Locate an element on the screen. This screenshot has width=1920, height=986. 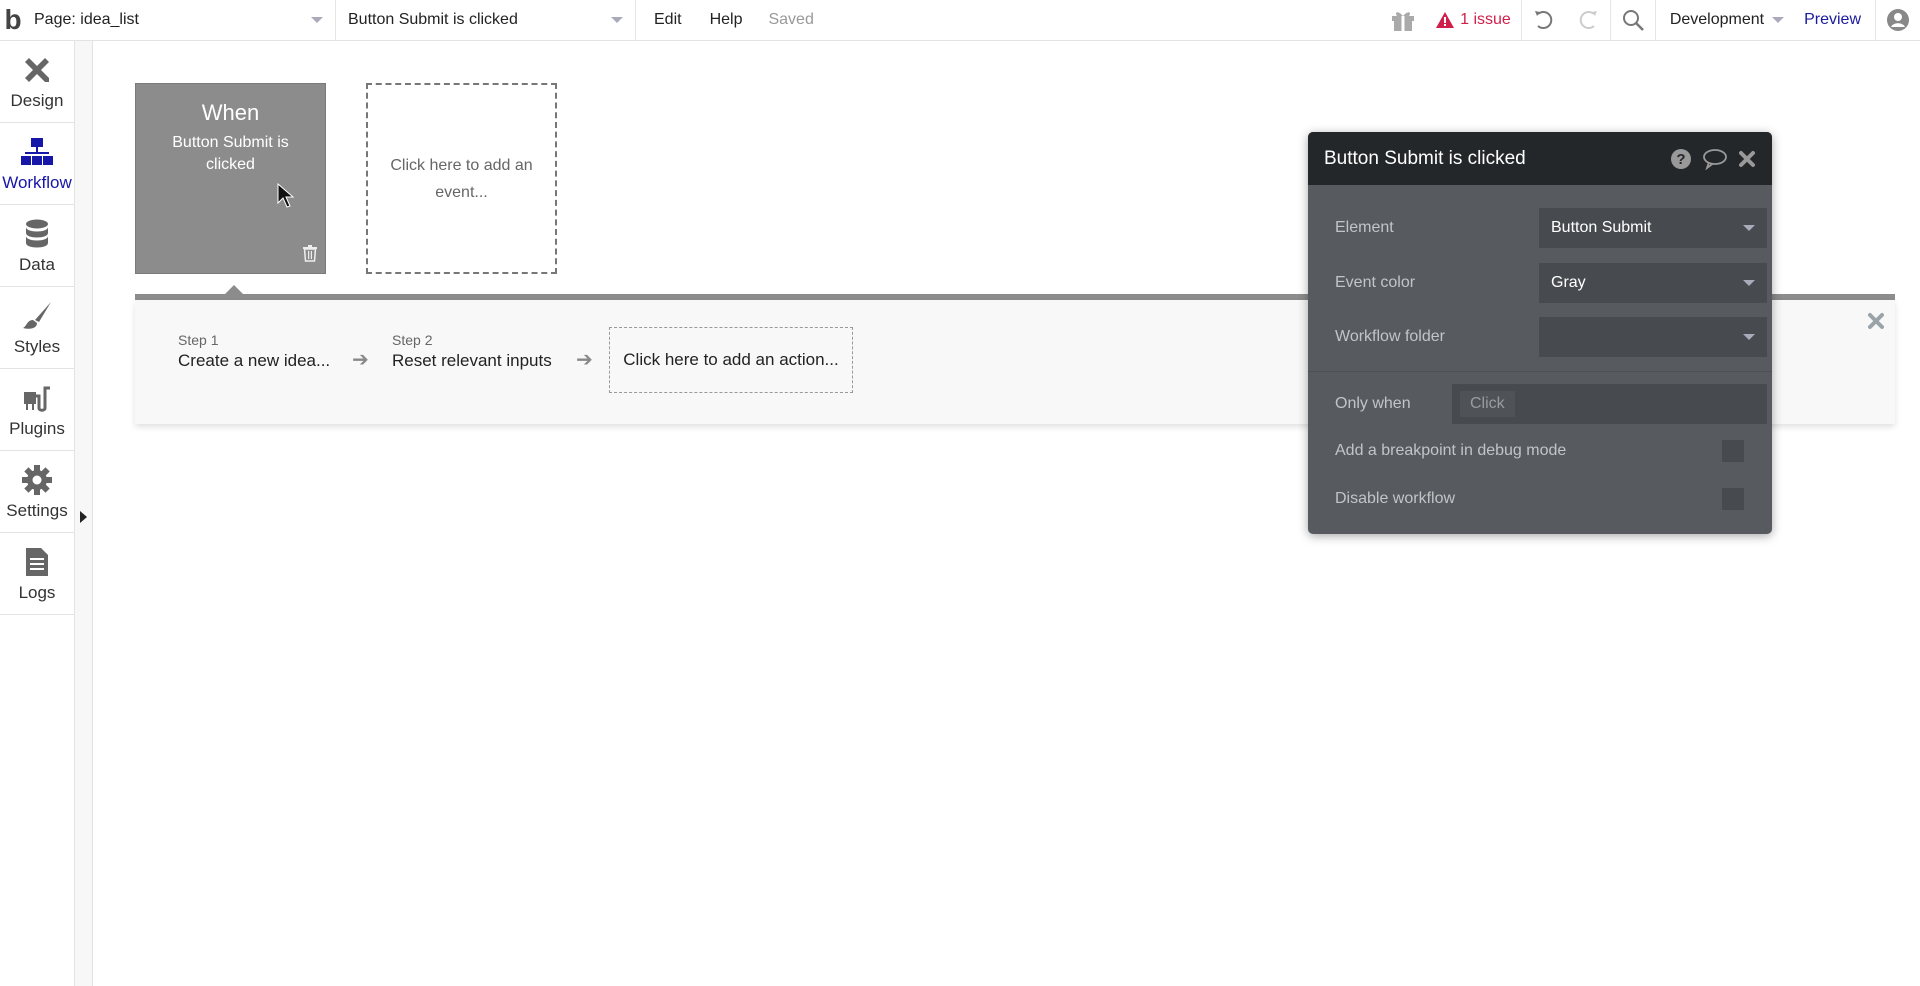
sidebar-item-settings: Settings is located at coordinates (37, 492).